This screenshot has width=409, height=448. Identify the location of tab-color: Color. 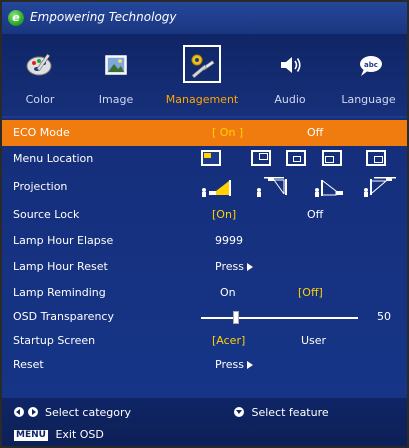
(40, 75).